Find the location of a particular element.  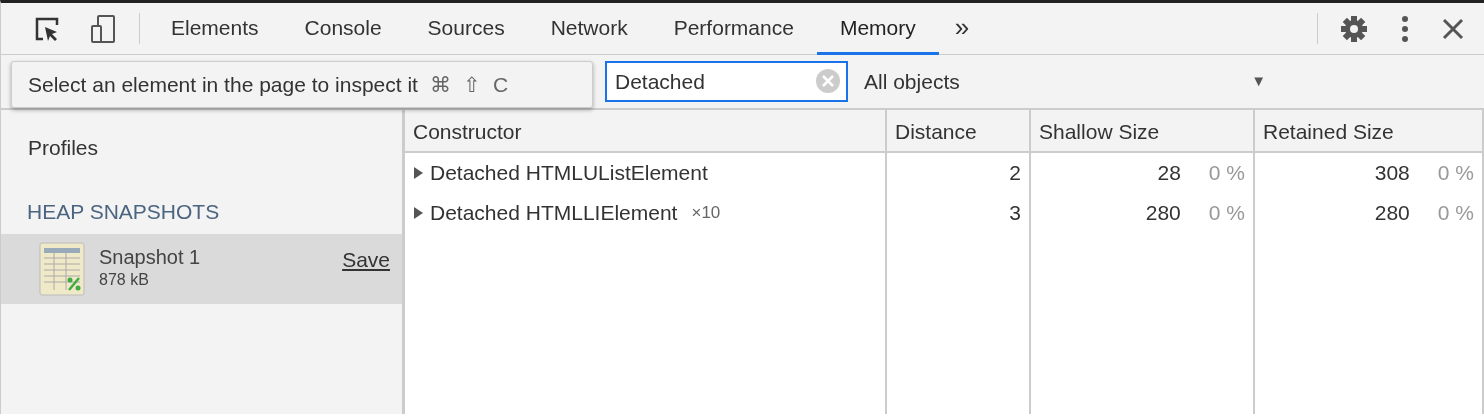

close-icon is located at coordinates (1453, 28).